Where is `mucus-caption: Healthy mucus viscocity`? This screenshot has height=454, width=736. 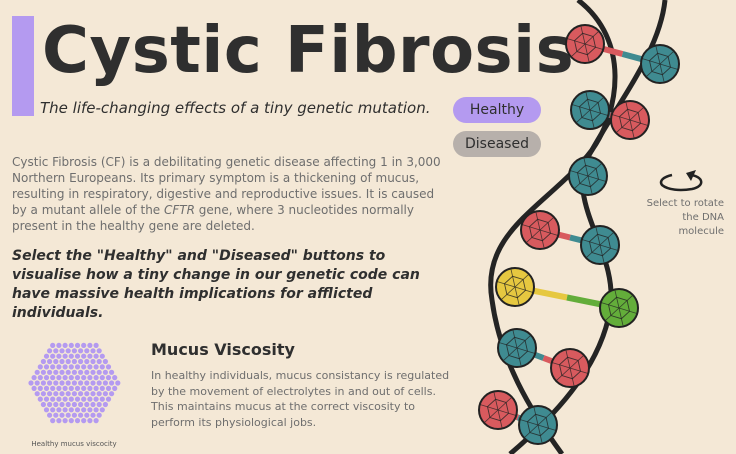
mucus-caption: Healthy mucus viscocity is located at coordinates (74, 444).